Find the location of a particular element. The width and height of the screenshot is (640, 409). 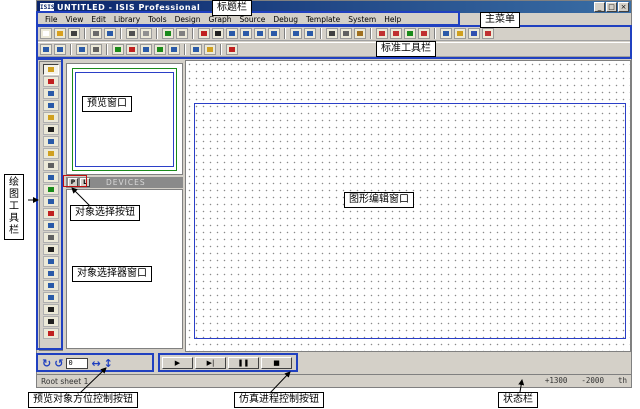

label-graphics-edit-window: 图形编辑窗口 is located at coordinates (379, 200).